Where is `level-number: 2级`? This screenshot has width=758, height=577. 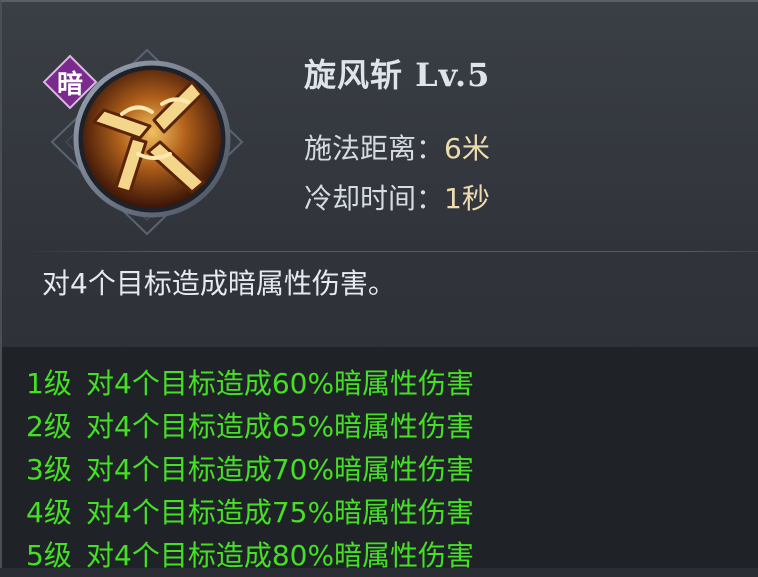
level-number: 2级 is located at coordinates (49, 426).